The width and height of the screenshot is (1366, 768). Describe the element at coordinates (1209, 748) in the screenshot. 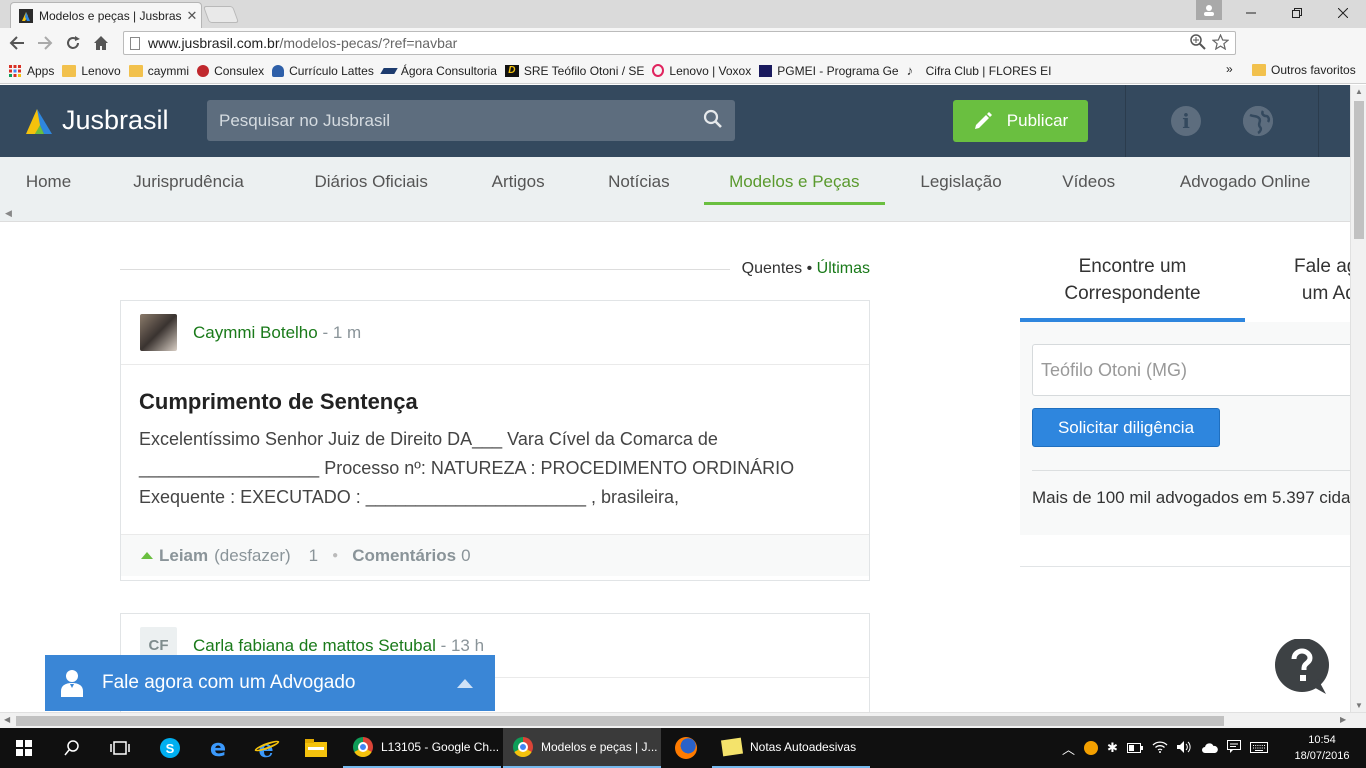

I see `onedrive-cloud-icon` at that location.